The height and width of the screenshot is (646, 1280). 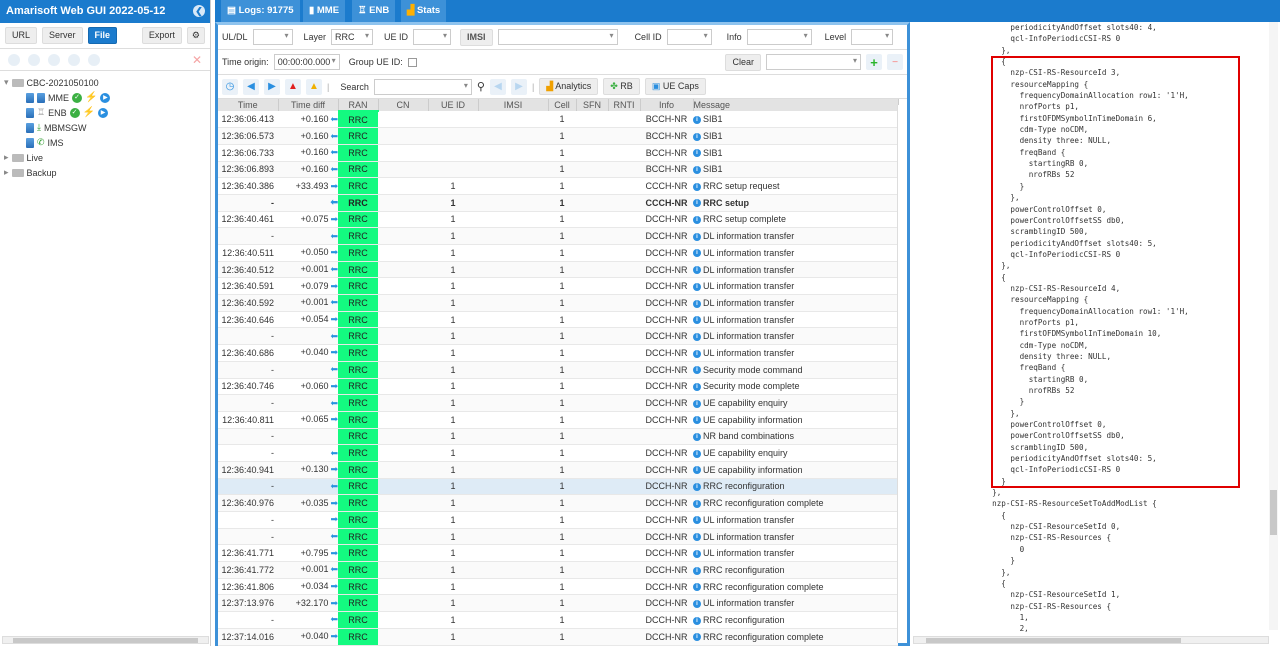 What do you see at coordinates (54, 59) in the screenshot?
I see `refresh-icon` at bounding box center [54, 59].